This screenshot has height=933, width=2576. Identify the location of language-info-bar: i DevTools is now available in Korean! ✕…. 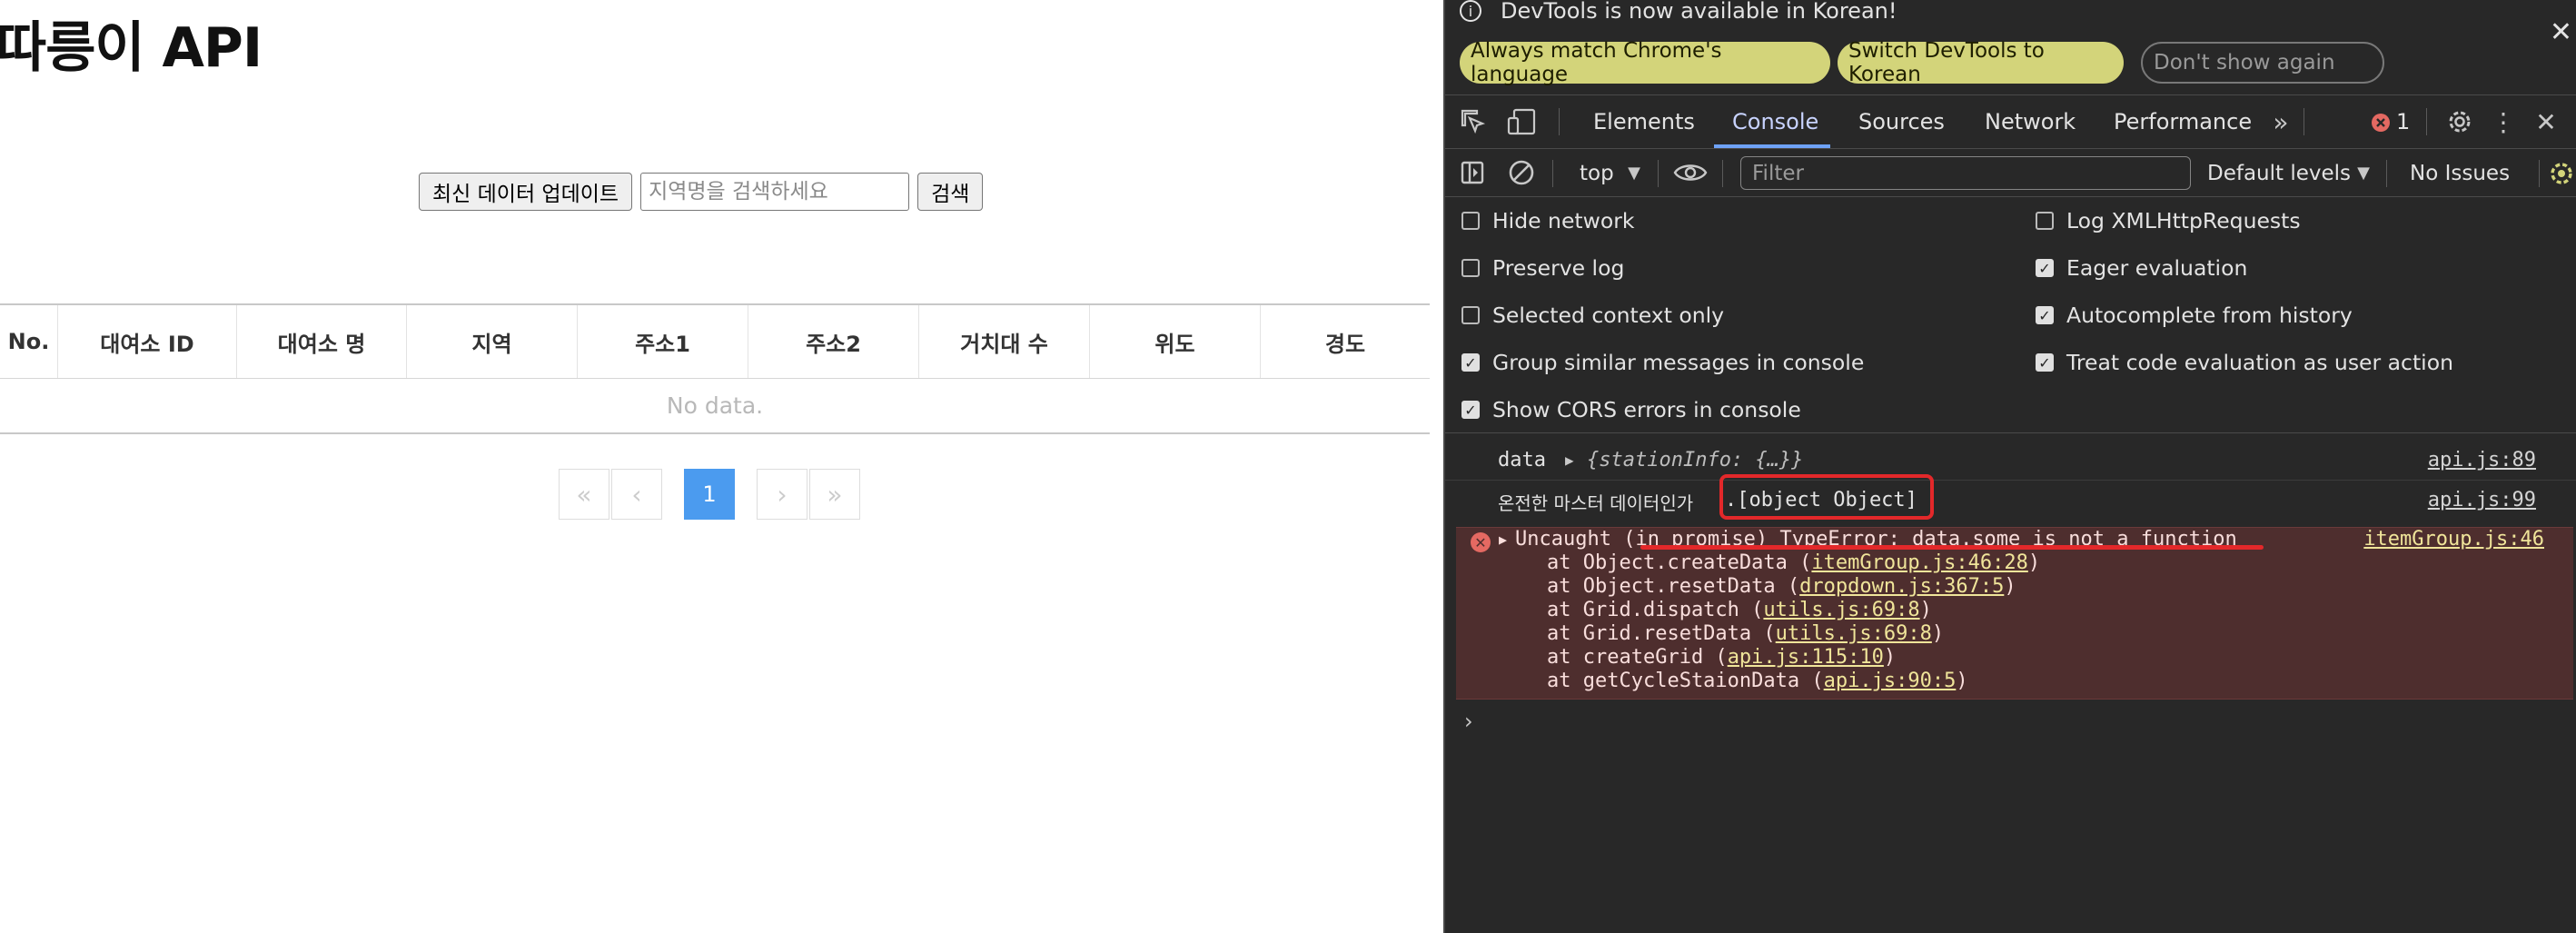
(2010, 45).